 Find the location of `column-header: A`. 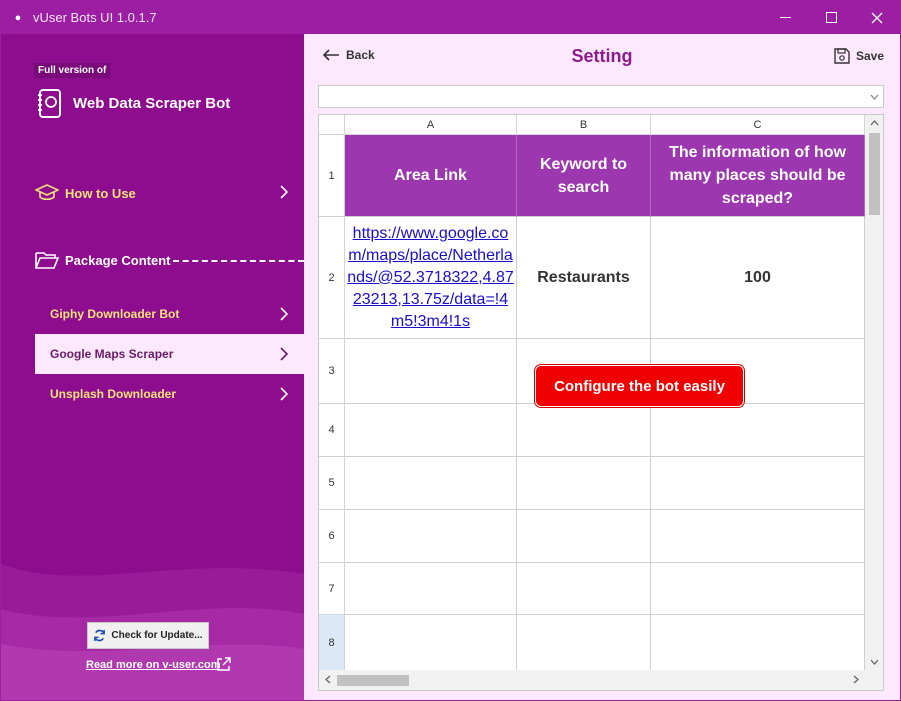

column-header: A is located at coordinates (431, 125).